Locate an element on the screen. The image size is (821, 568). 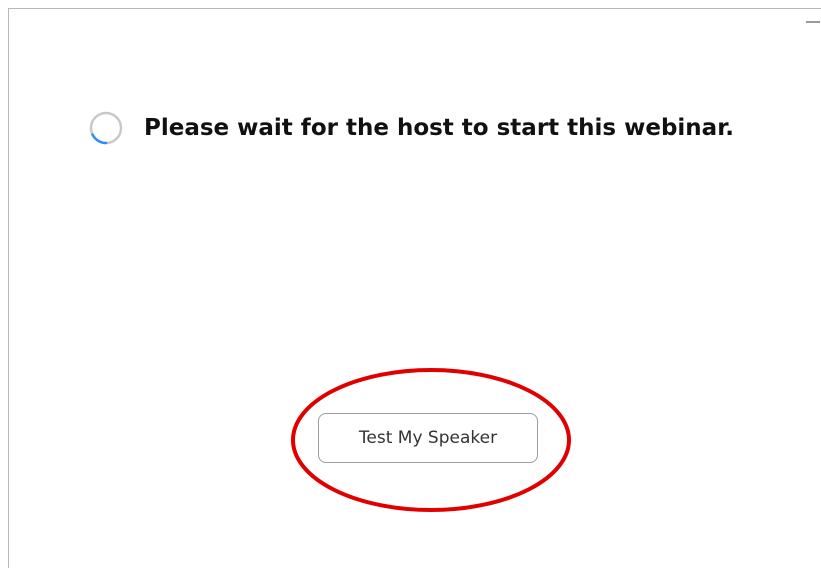
window-controls: × is located at coordinates (799, 25).